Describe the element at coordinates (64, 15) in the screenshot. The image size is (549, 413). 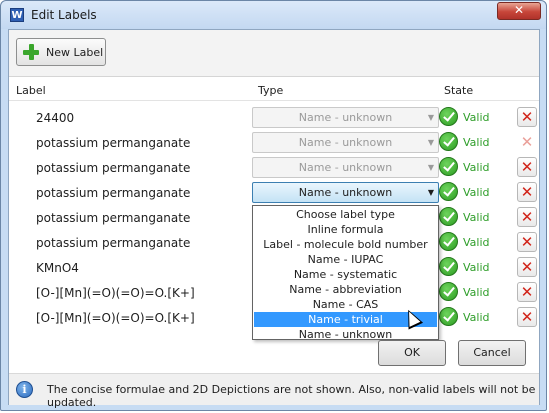
I see `window-title: Edit Labels` at that location.